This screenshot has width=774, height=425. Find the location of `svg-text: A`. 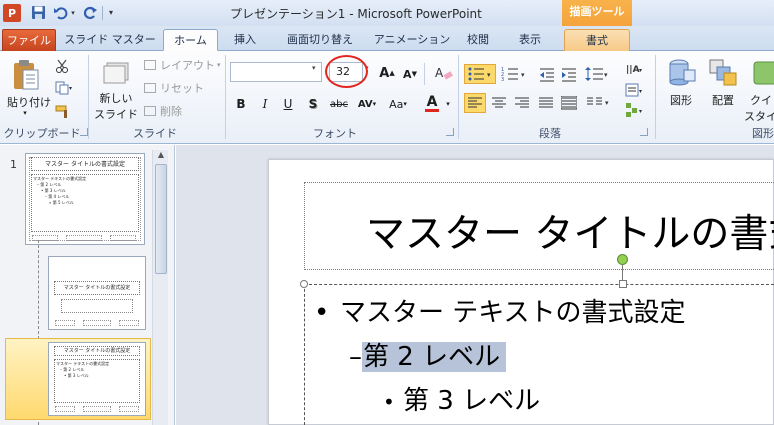

svg-text: A is located at coordinates (439, 73).